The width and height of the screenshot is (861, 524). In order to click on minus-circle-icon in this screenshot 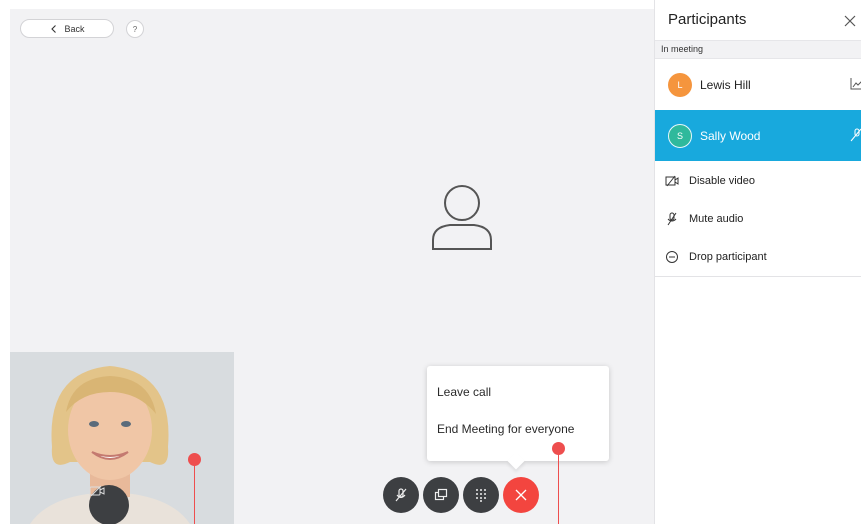, I will do `click(672, 257)`.